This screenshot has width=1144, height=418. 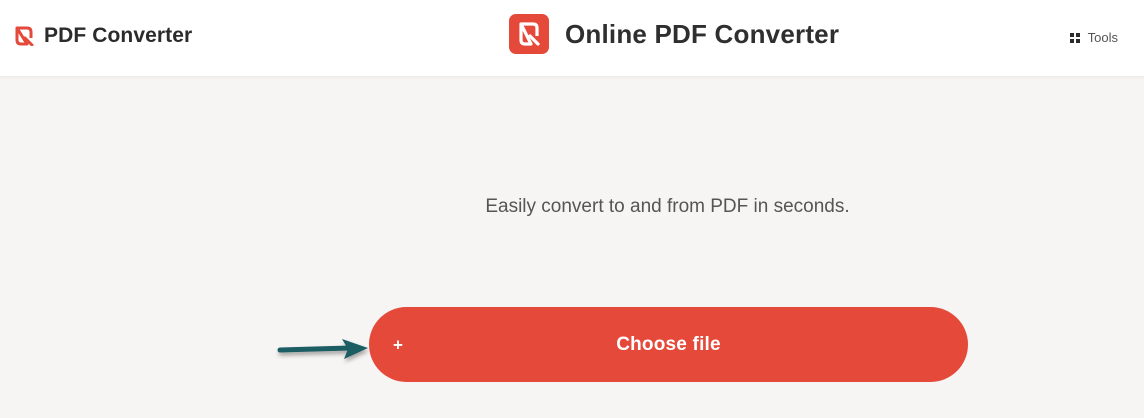 I want to click on title-group: Online PDF Converter, so click(x=674, y=34).